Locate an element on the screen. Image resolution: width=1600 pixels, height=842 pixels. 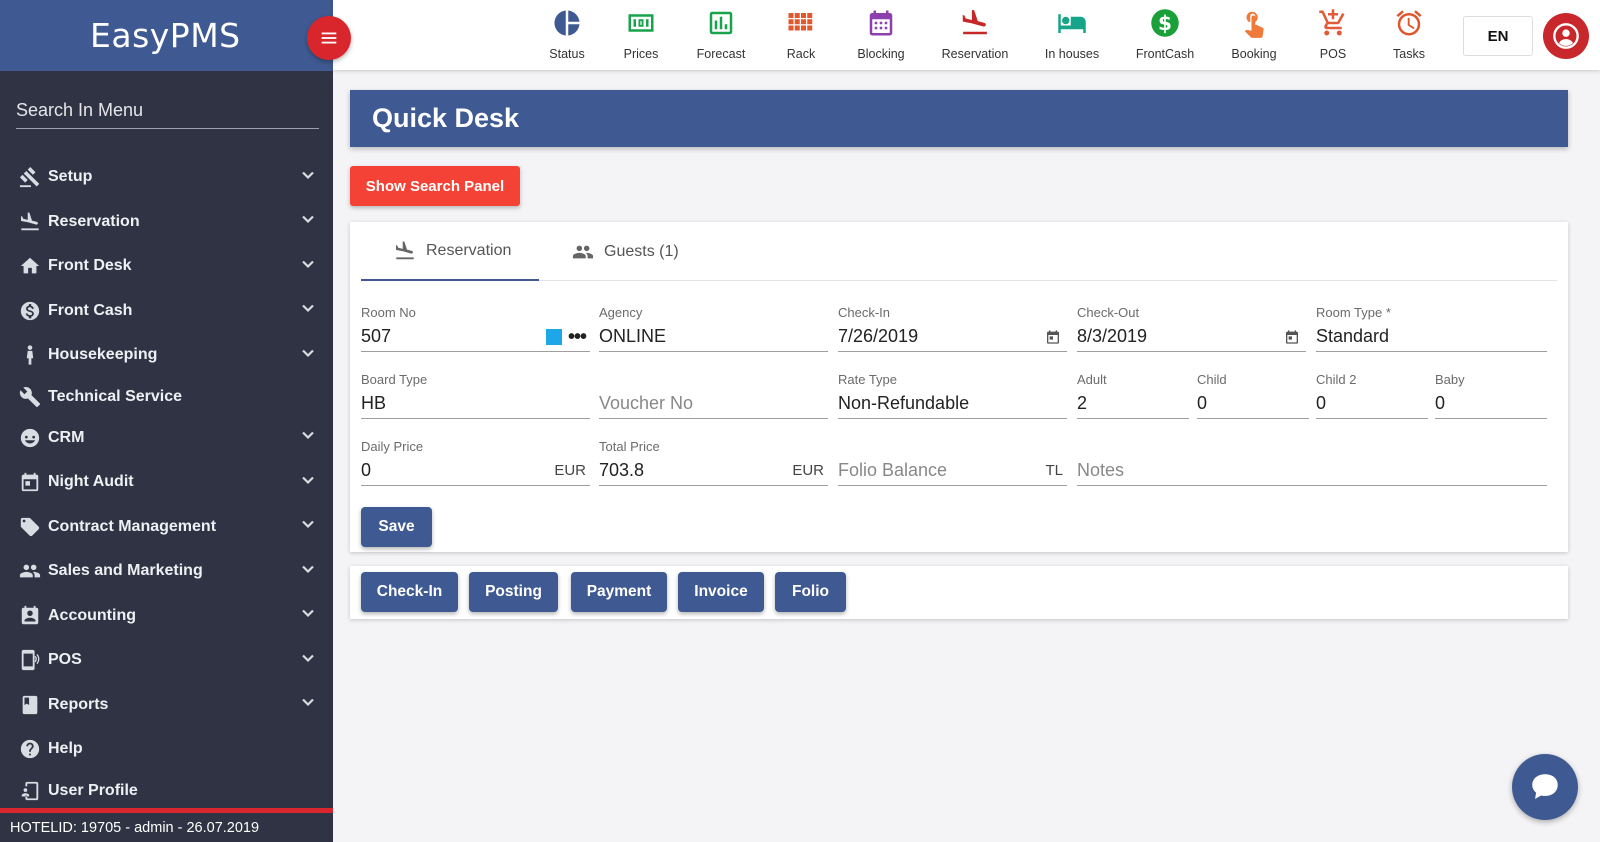
tab-guests: Guests (1) is located at coordinates (642, 251).